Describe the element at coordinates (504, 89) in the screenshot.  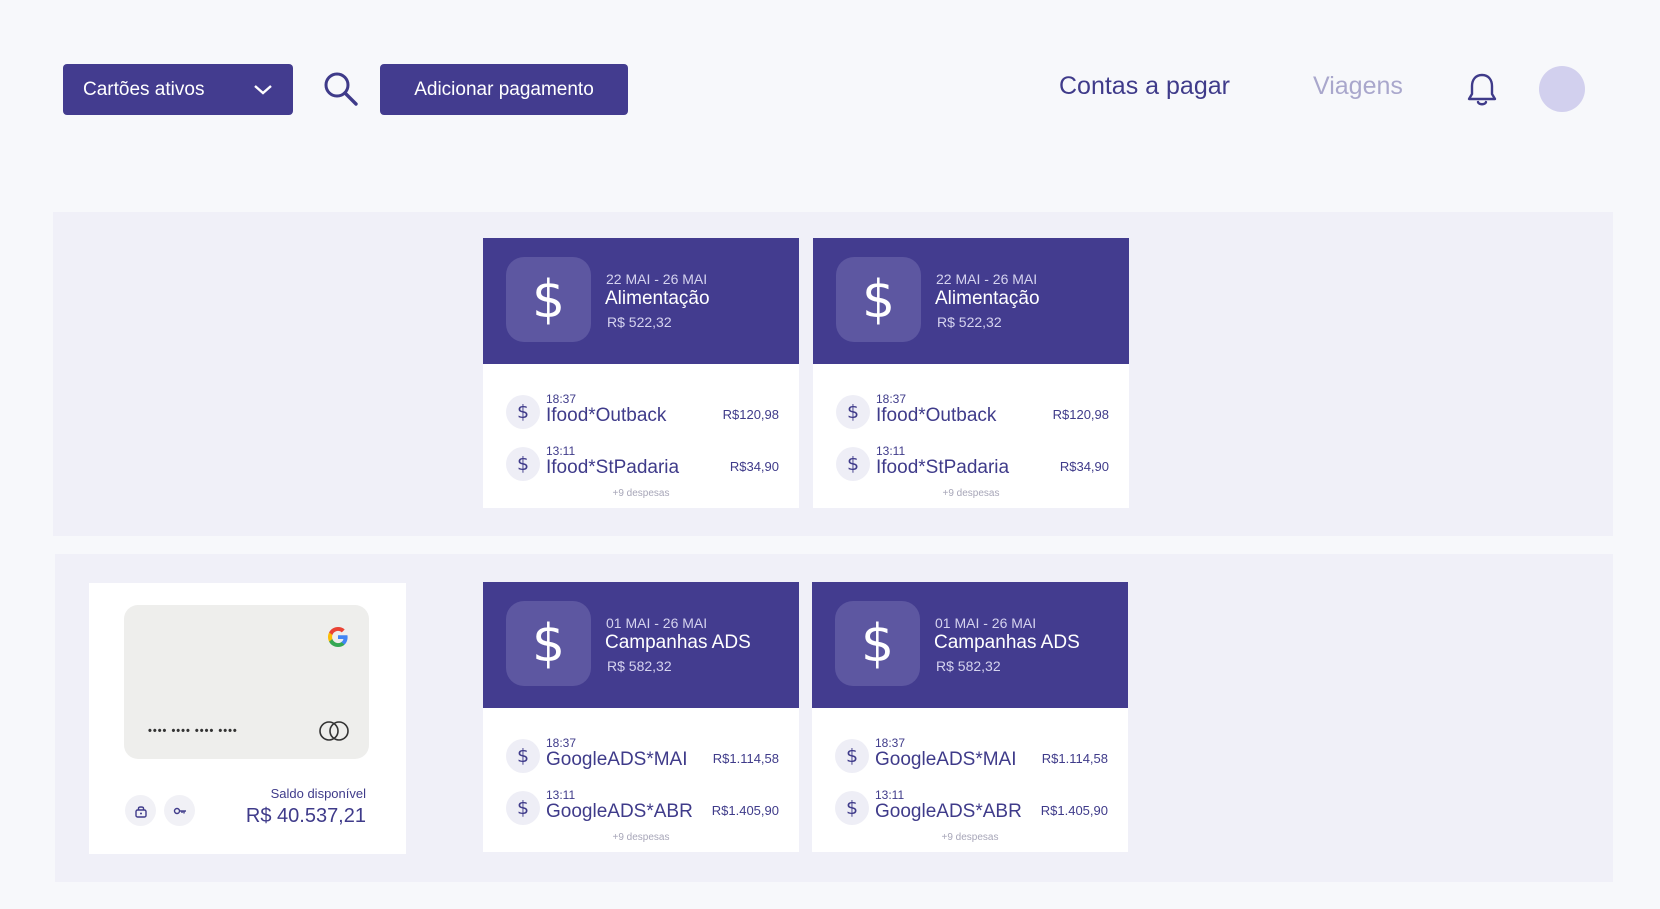
I see `add-payment-button: Adicionar pagamento` at that location.